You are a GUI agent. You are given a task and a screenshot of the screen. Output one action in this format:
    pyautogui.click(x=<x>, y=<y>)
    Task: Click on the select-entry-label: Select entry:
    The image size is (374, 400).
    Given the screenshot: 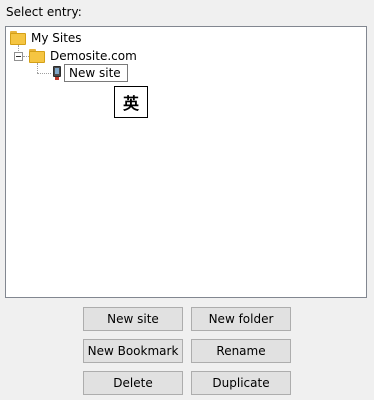 What is the action you would take?
    pyautogui.click(x=44, y=12)
    